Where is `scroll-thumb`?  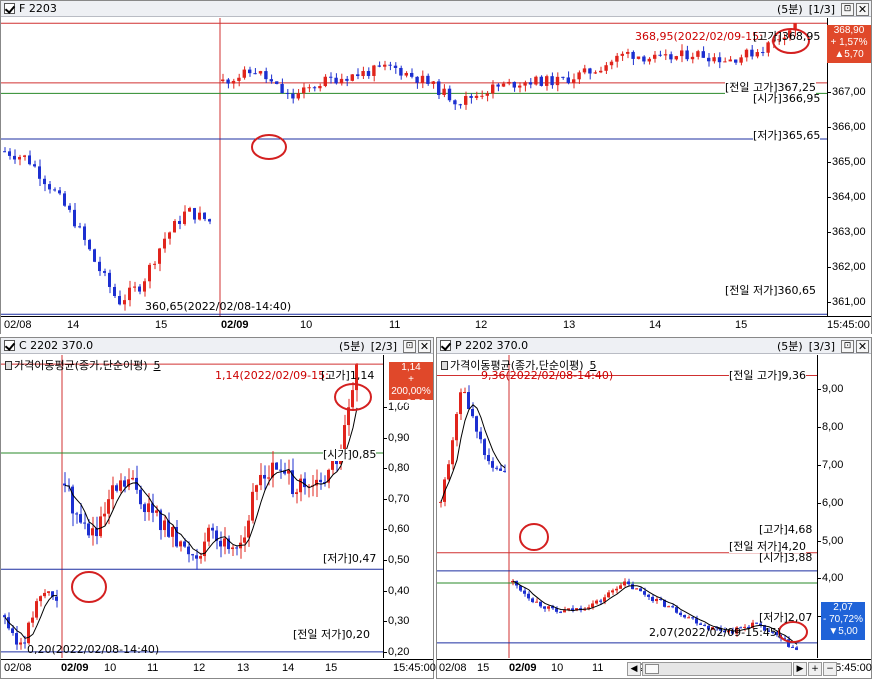
scroll-thumb is located at coordinates (652, 669).